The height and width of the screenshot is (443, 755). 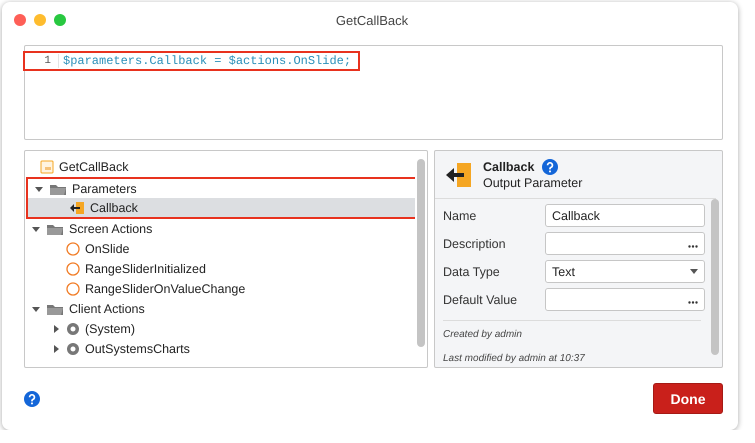 What do you see at coordinates (483, 335) in the screenshot?
I see `note-text: Created by admin` at bounding box center [483, 335].